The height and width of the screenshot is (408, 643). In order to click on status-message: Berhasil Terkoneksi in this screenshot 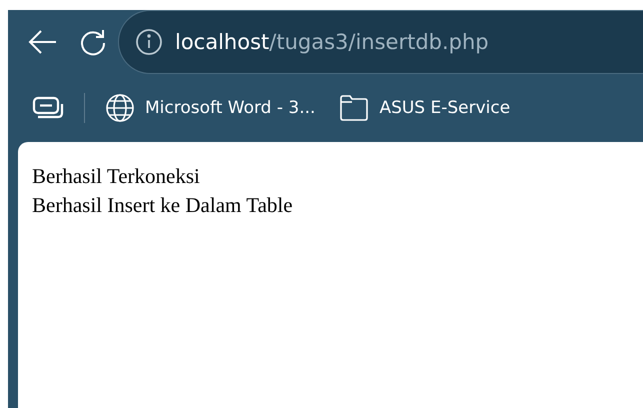, I will do `click(116, 176)`.